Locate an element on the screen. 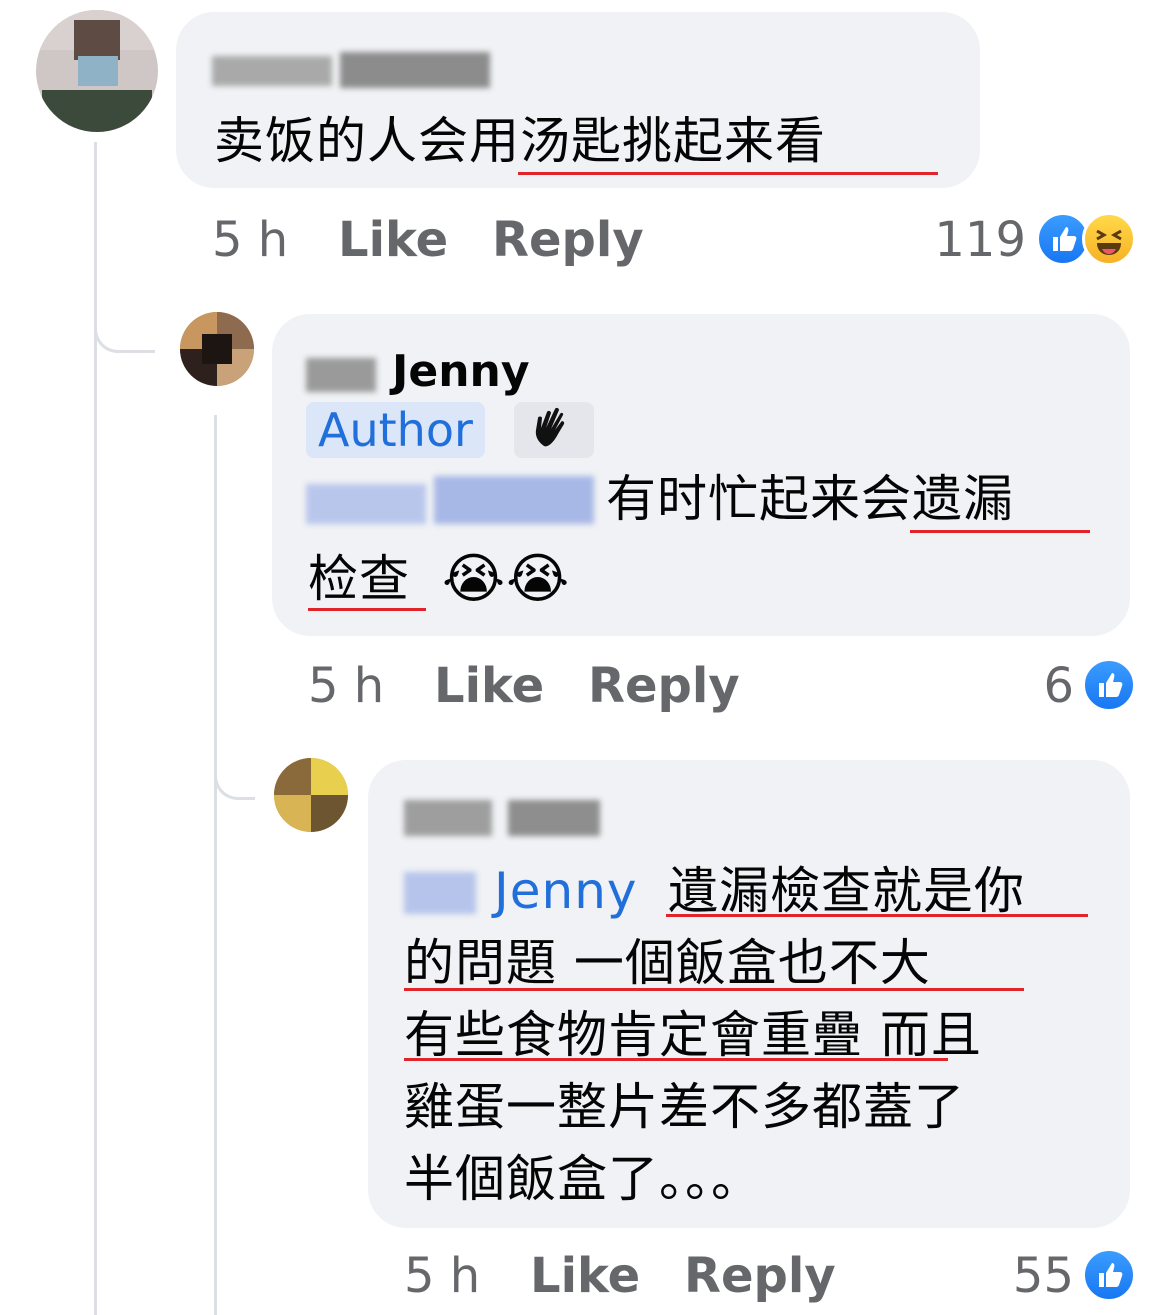 The width and height of the screenshot is (1170, 1315). reaction-count: 119 is located at coordinates (963, 240).